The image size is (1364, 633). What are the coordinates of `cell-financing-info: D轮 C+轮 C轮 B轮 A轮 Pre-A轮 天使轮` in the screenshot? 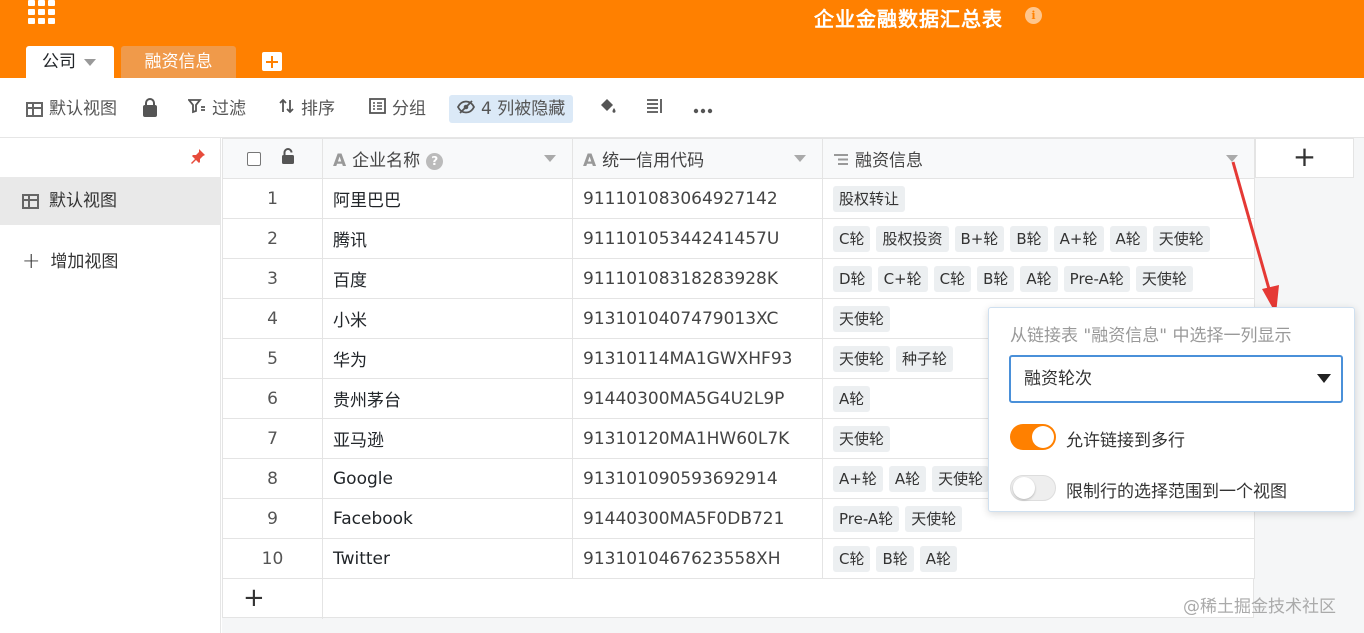 It's located at (1038, 278).